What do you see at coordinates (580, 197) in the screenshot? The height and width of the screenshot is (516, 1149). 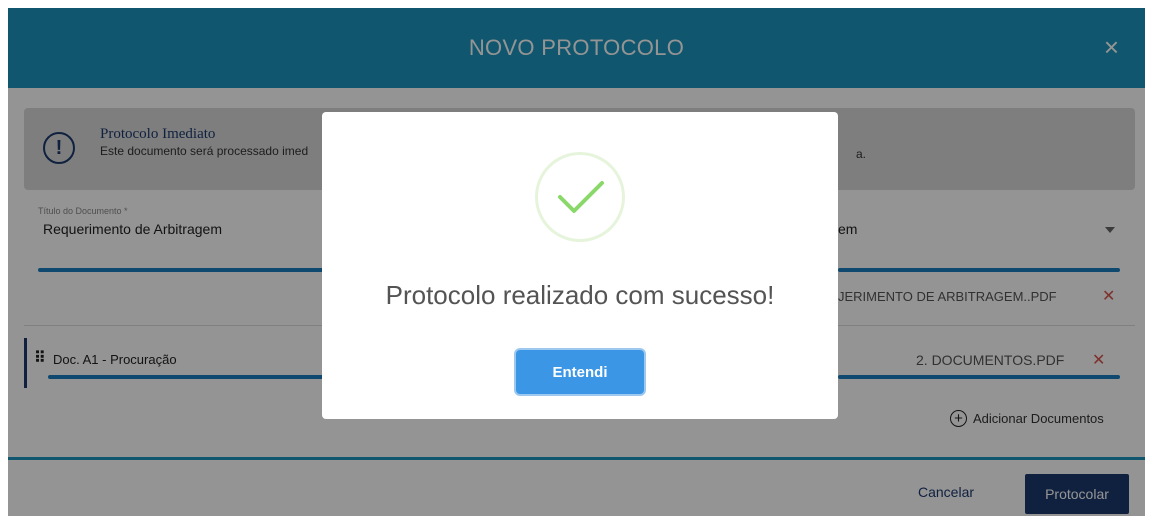 I see `check-icon` at bounding box center [580, 197].